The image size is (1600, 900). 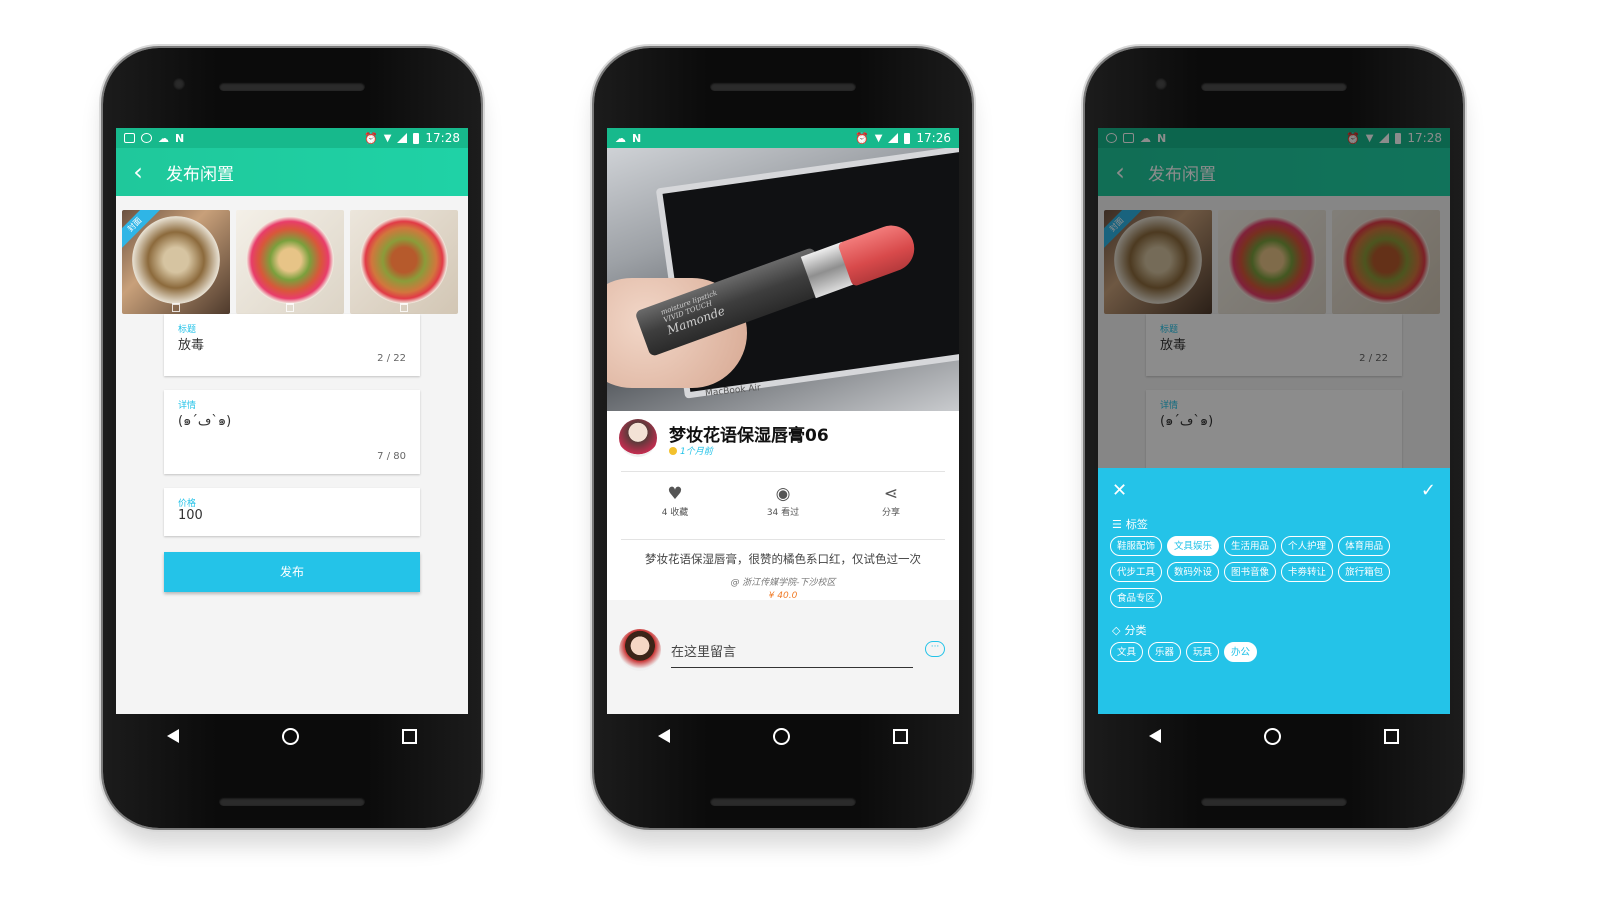 What do you see at coordinates (638, 438) in the screenshot?
I see `seller-avatar` at bounding box center [638, 438].